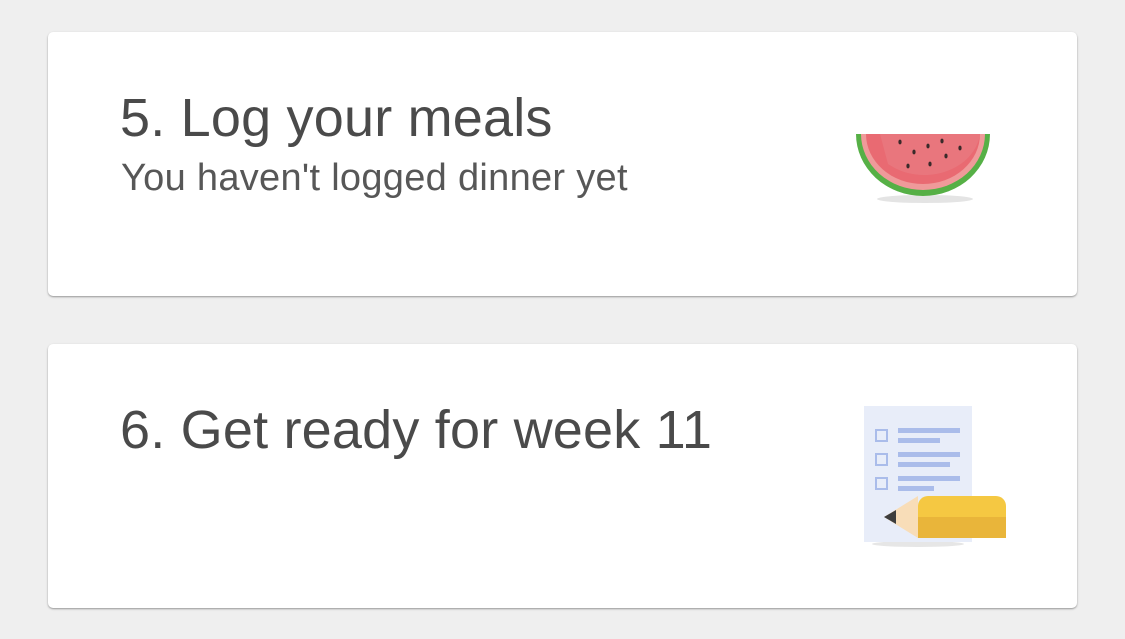  Describe the element at coordinates (416, 430) in the screenshot. I see `task-title: 6. Get ready for week 11` at that location.